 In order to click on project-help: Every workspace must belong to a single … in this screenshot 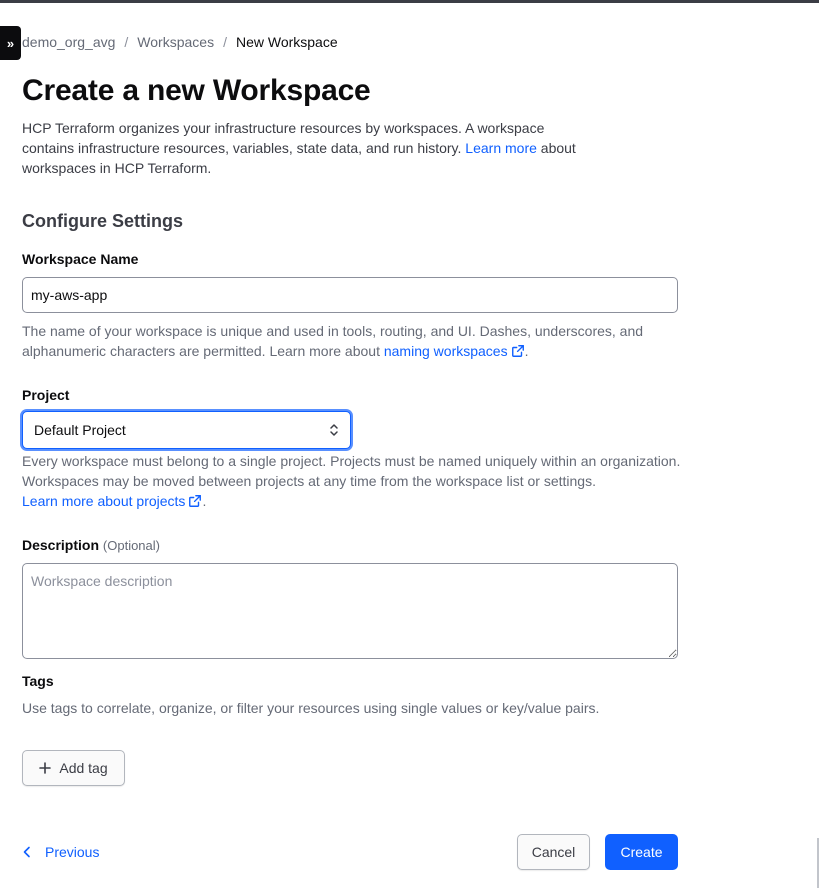, I will do `click(354, 481)`.